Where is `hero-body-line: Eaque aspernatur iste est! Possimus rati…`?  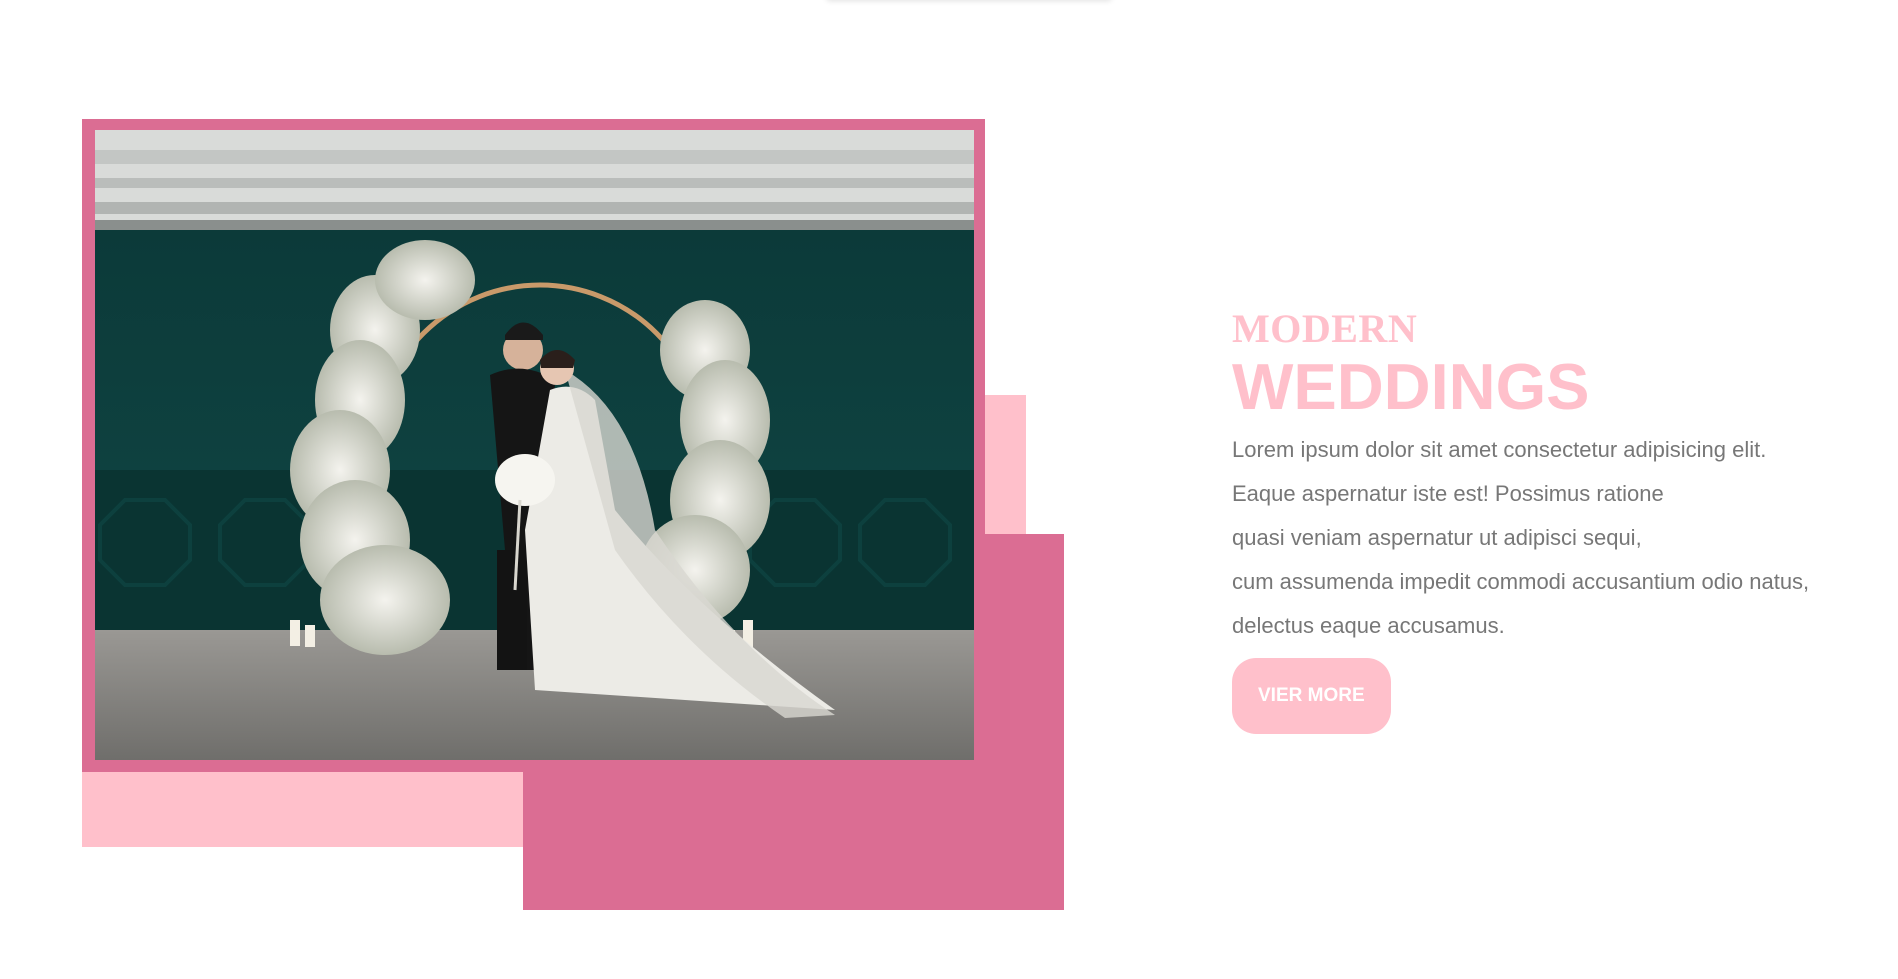
hero-body-line: Eaque aspernatur iste est! Possimus rati… is located at coordinates (1448, 493).